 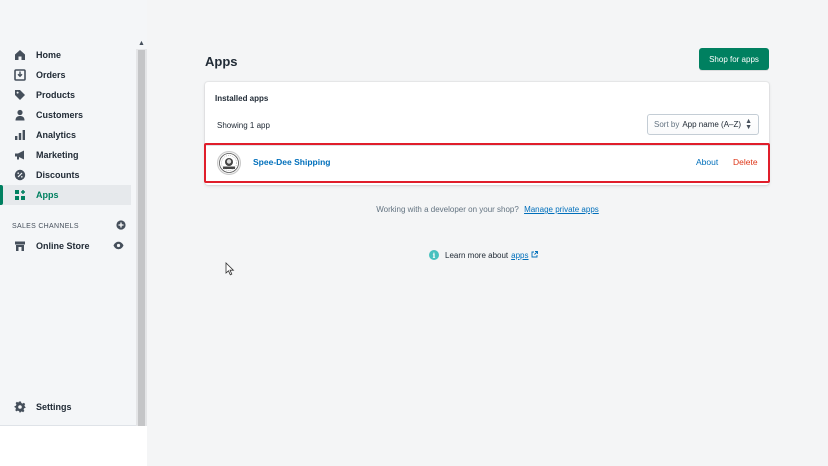 What do you see at coordinates (63, 246) in the screenshot?
I see `sidebar-item-label: Online Store` at bounding box center [63, 246].